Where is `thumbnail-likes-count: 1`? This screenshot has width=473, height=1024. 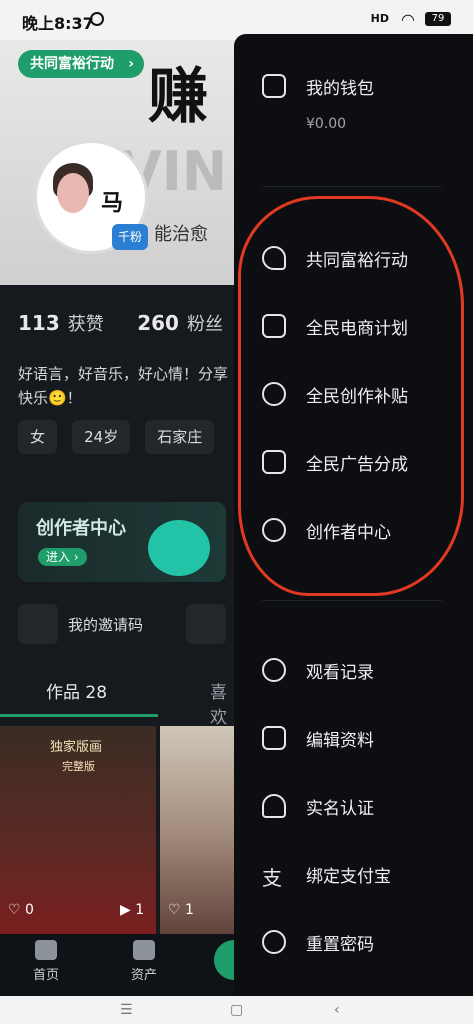
thumbnail-likes-count: 1 is located at coordinates (189, 910).